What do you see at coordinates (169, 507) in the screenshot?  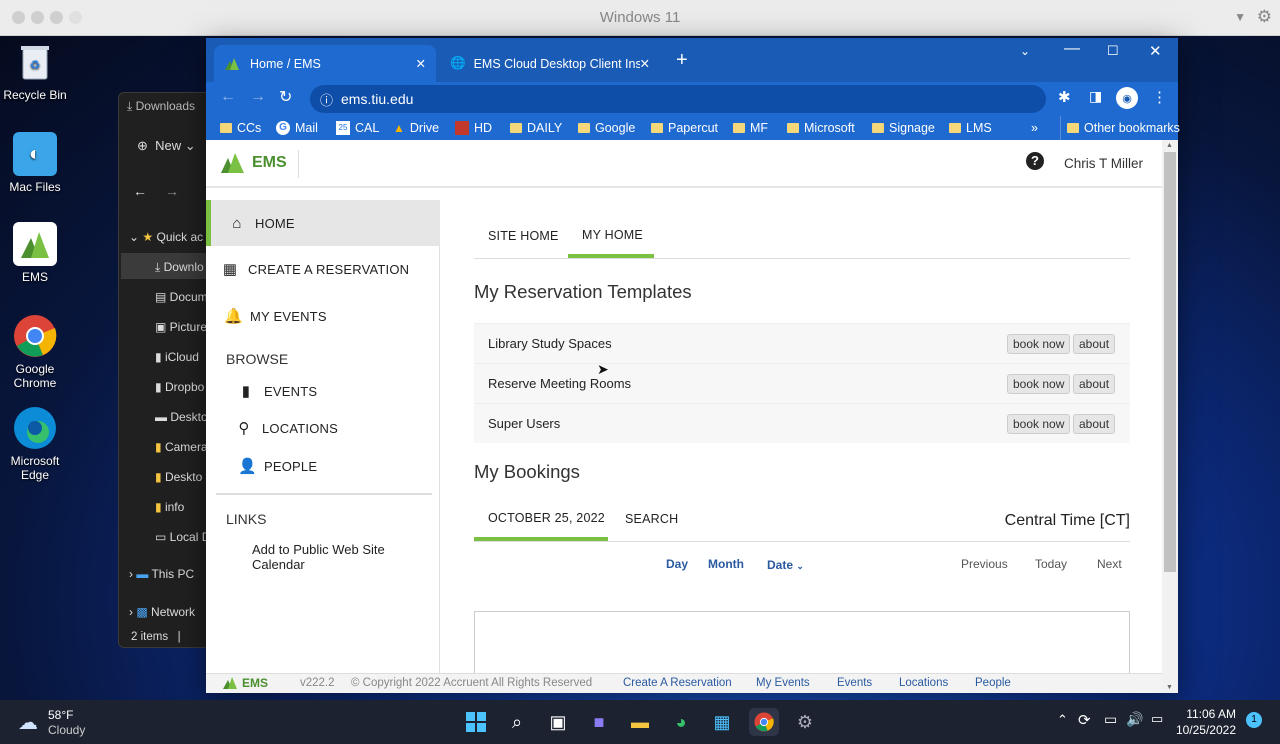 I see `explorer-item: ▮ info` at bounding box center [169, 507].